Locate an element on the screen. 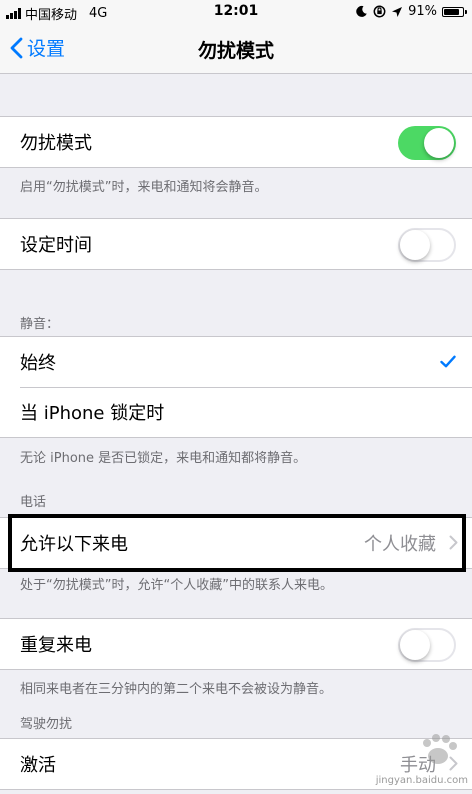 The image size is (472, 794). status-bar: 中国移动 4G 12:01 91% is located at coordinates (236, 12).